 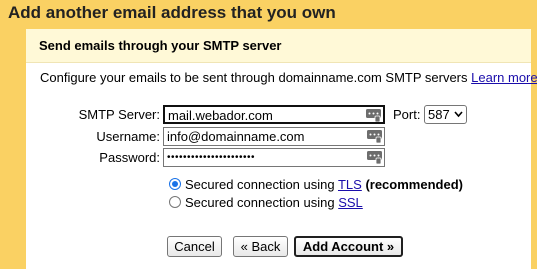 I want to click on dialog-titlebar: Add another email address that you own, so click(x=268, y=14).